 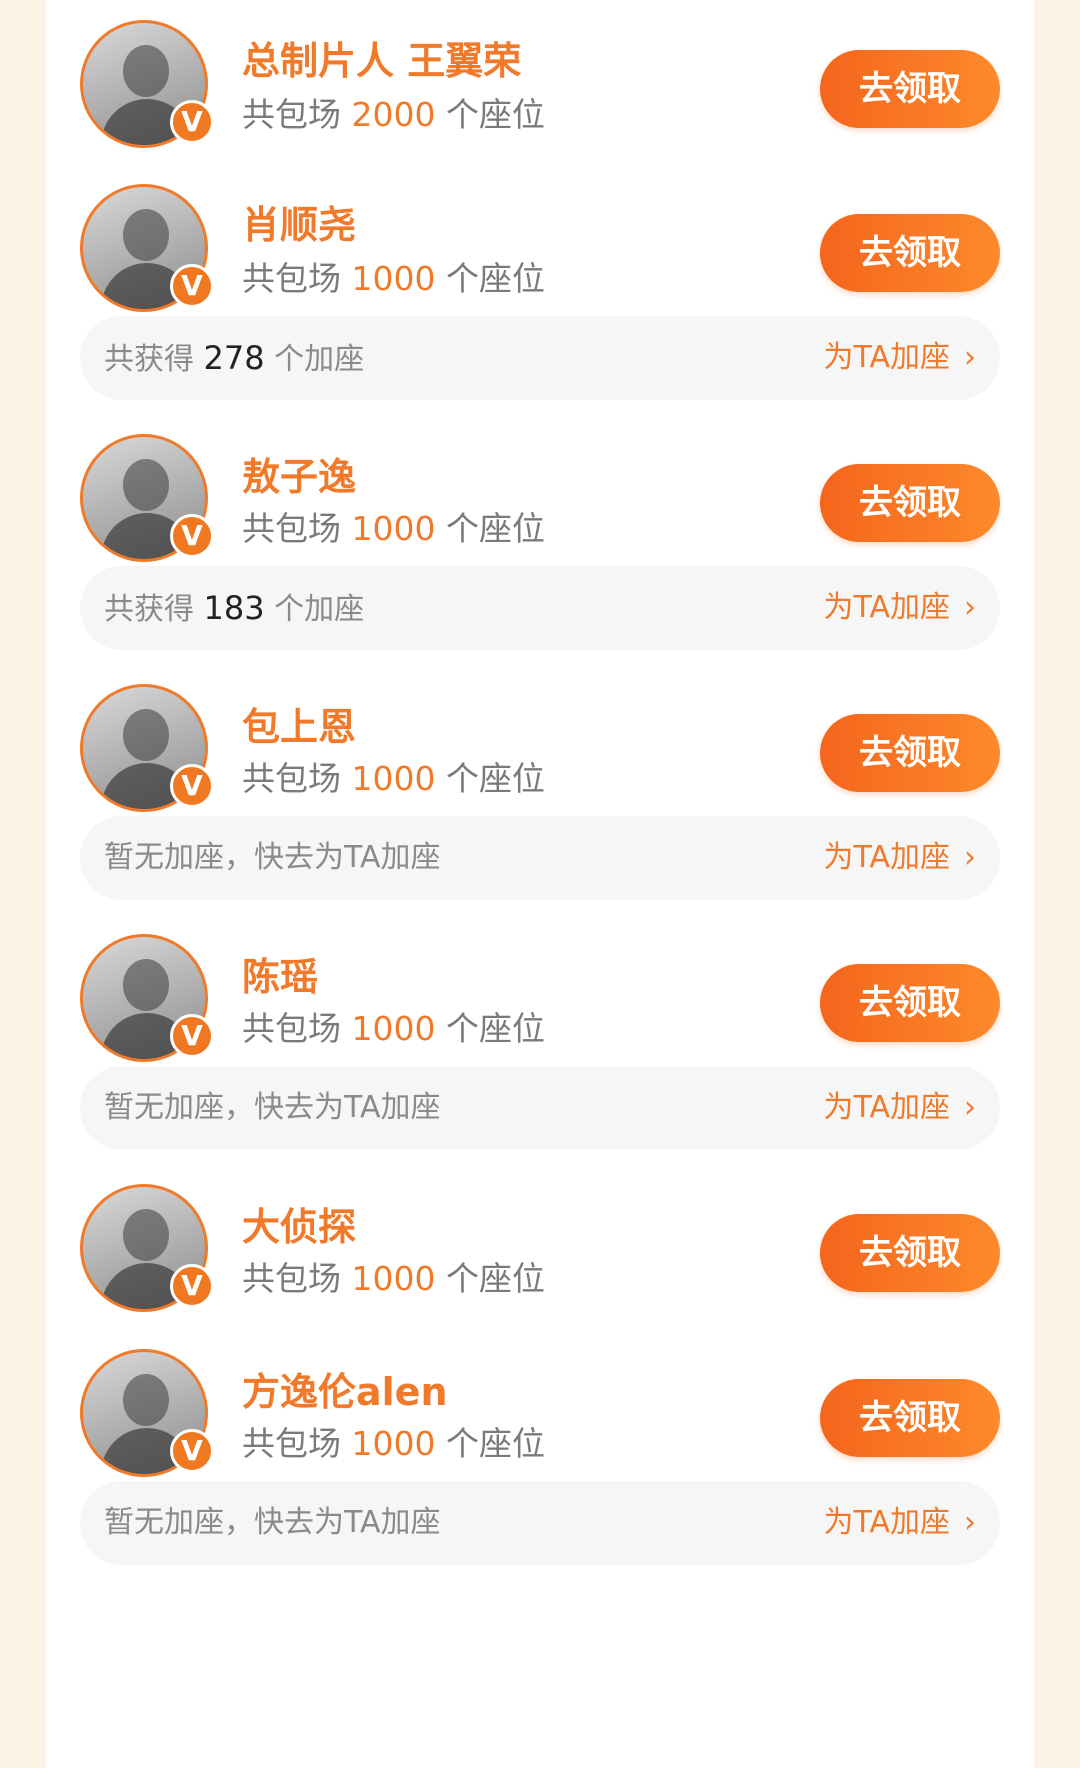 I want to click on user-name: 陈瑶, so click(x=280, y=973).